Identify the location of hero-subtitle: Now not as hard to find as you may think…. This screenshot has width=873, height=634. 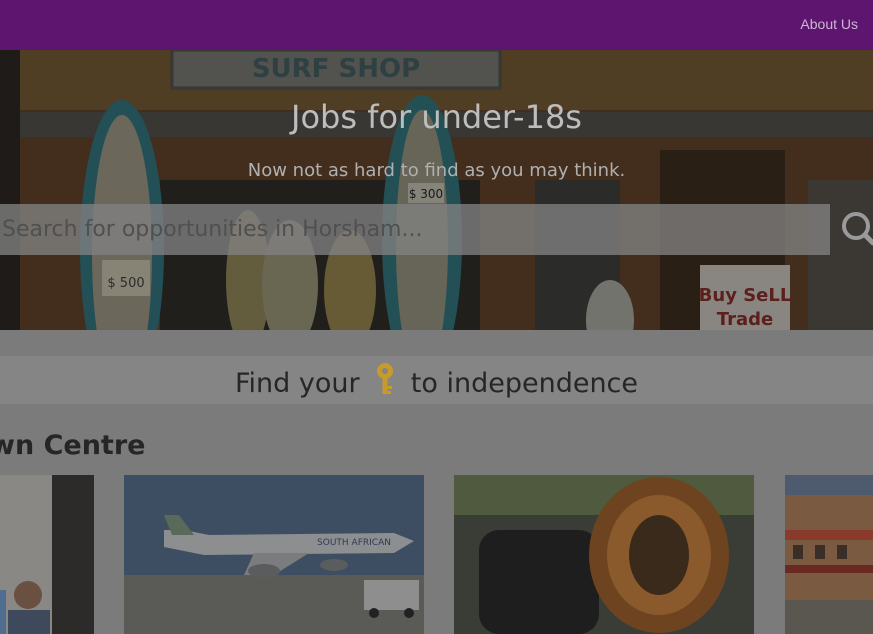
(436, 170).